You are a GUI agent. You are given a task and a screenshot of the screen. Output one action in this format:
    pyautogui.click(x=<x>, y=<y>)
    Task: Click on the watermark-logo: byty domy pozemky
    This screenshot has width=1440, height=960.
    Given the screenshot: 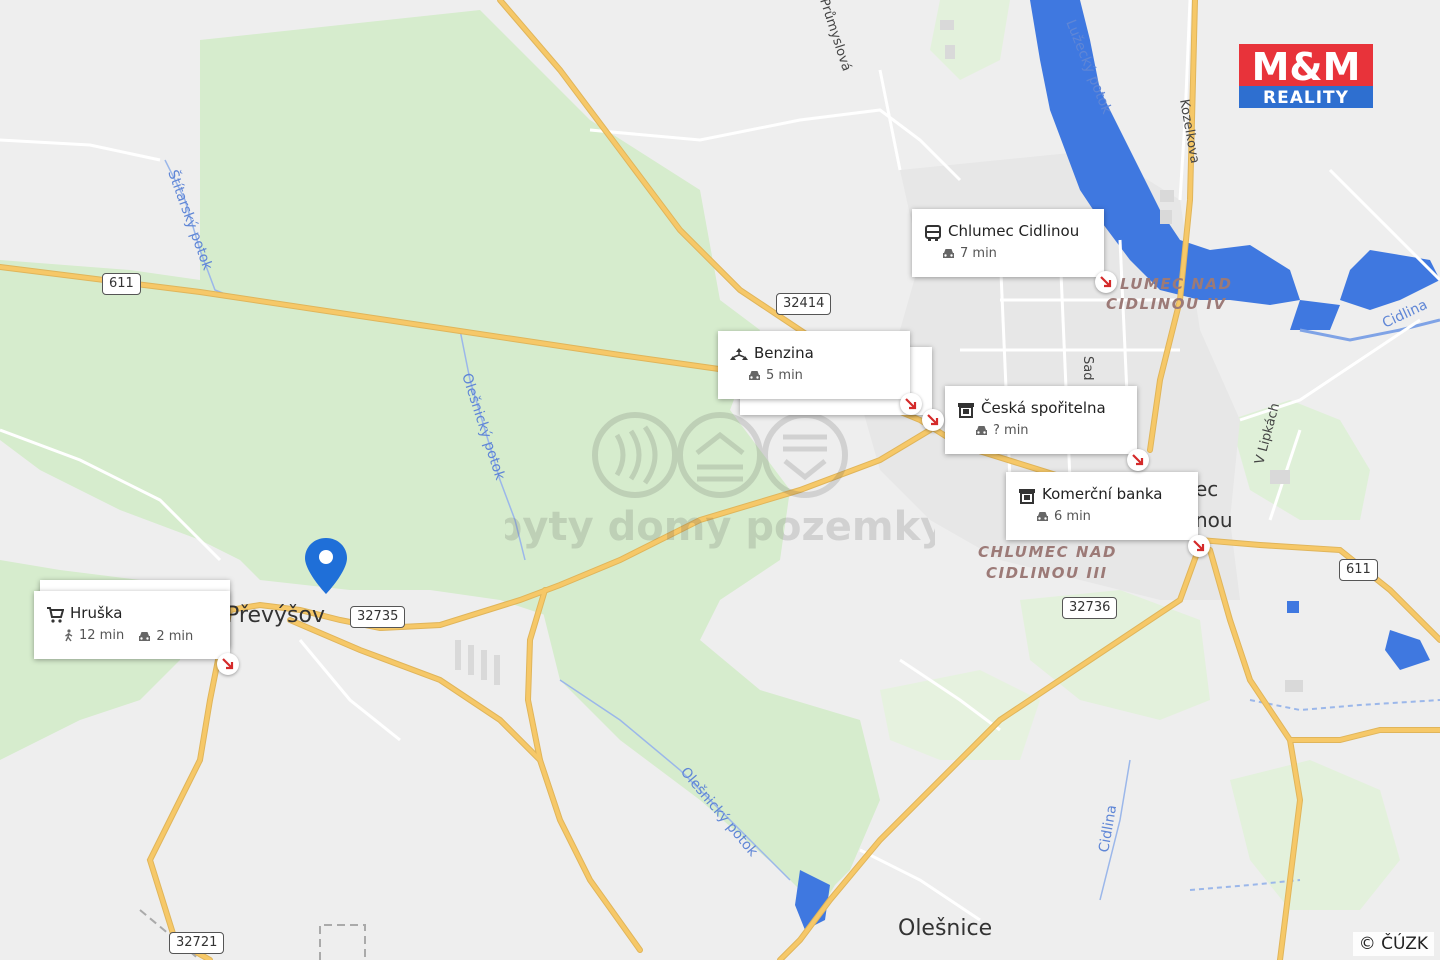 What is the action you would take?
    pyautogui.click(x=720, y=481)
    